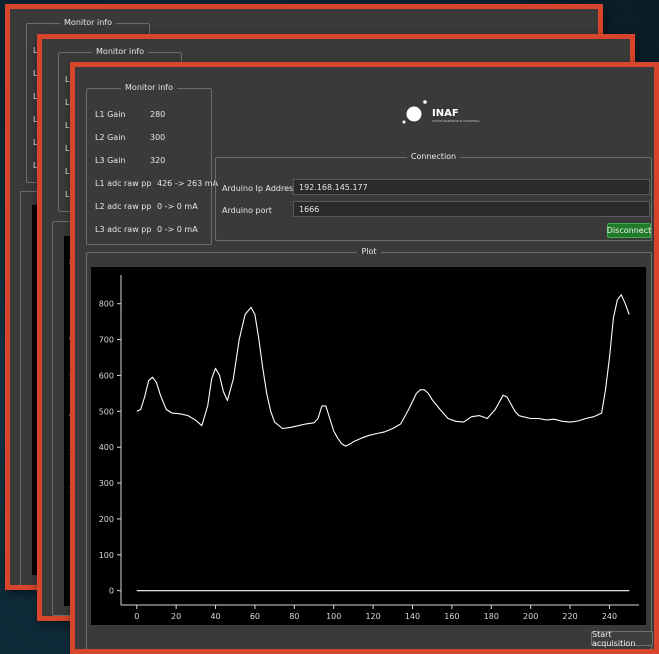  What do you see at coordinates (369, 251) in the screenshot?
I see `plot-title: Plot` at bounding box center [369, 251].